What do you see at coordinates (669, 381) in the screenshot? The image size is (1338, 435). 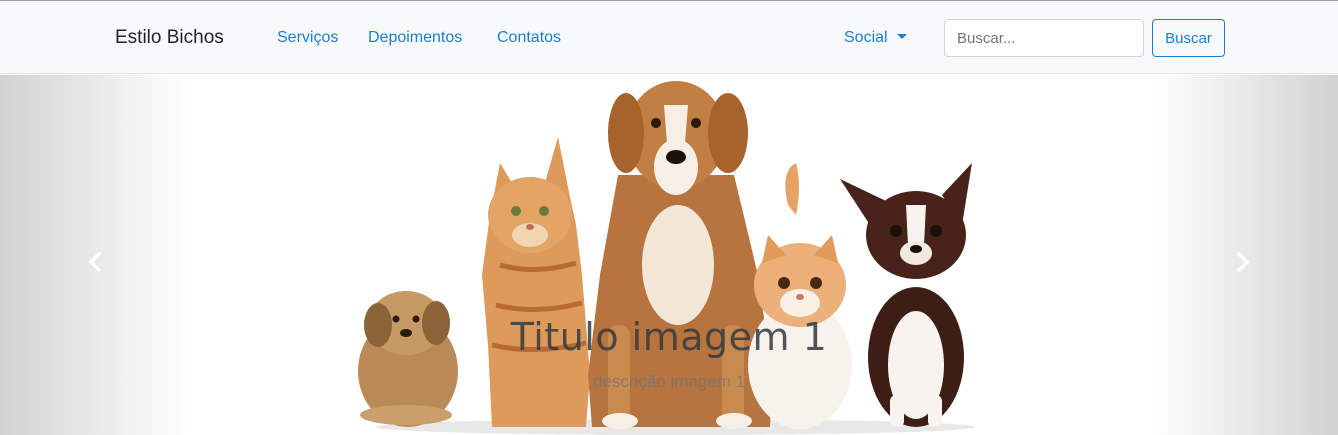 I see `slide-description: descrição imagem 1` at bounding box center [669, 381].